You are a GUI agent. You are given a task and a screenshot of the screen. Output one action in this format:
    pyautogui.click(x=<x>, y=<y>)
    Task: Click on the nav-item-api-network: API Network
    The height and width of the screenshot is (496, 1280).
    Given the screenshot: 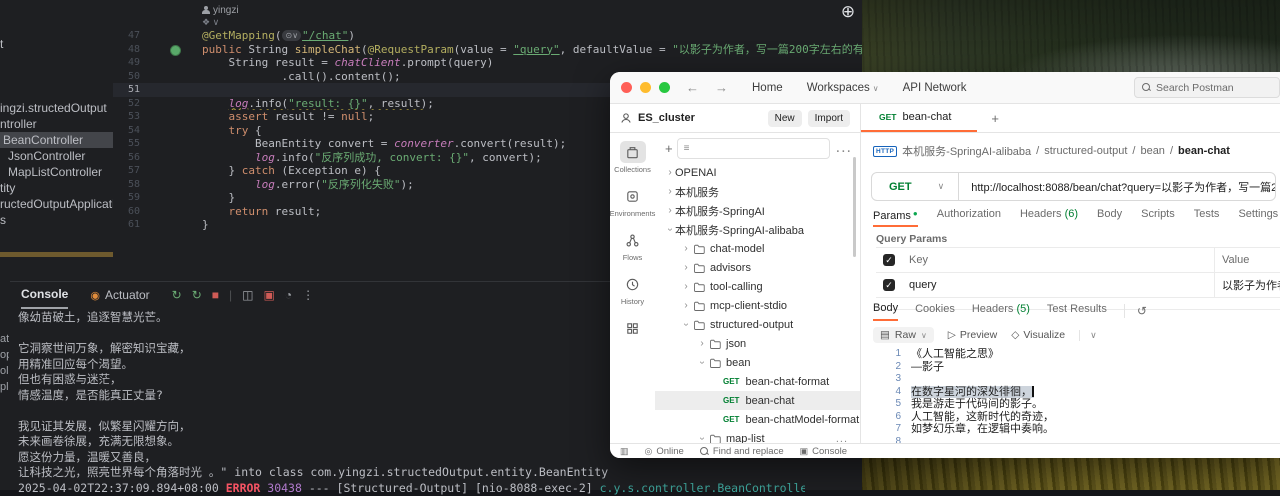 What is the action you would take?
    pyautogui.click(x=935, y=88)
    